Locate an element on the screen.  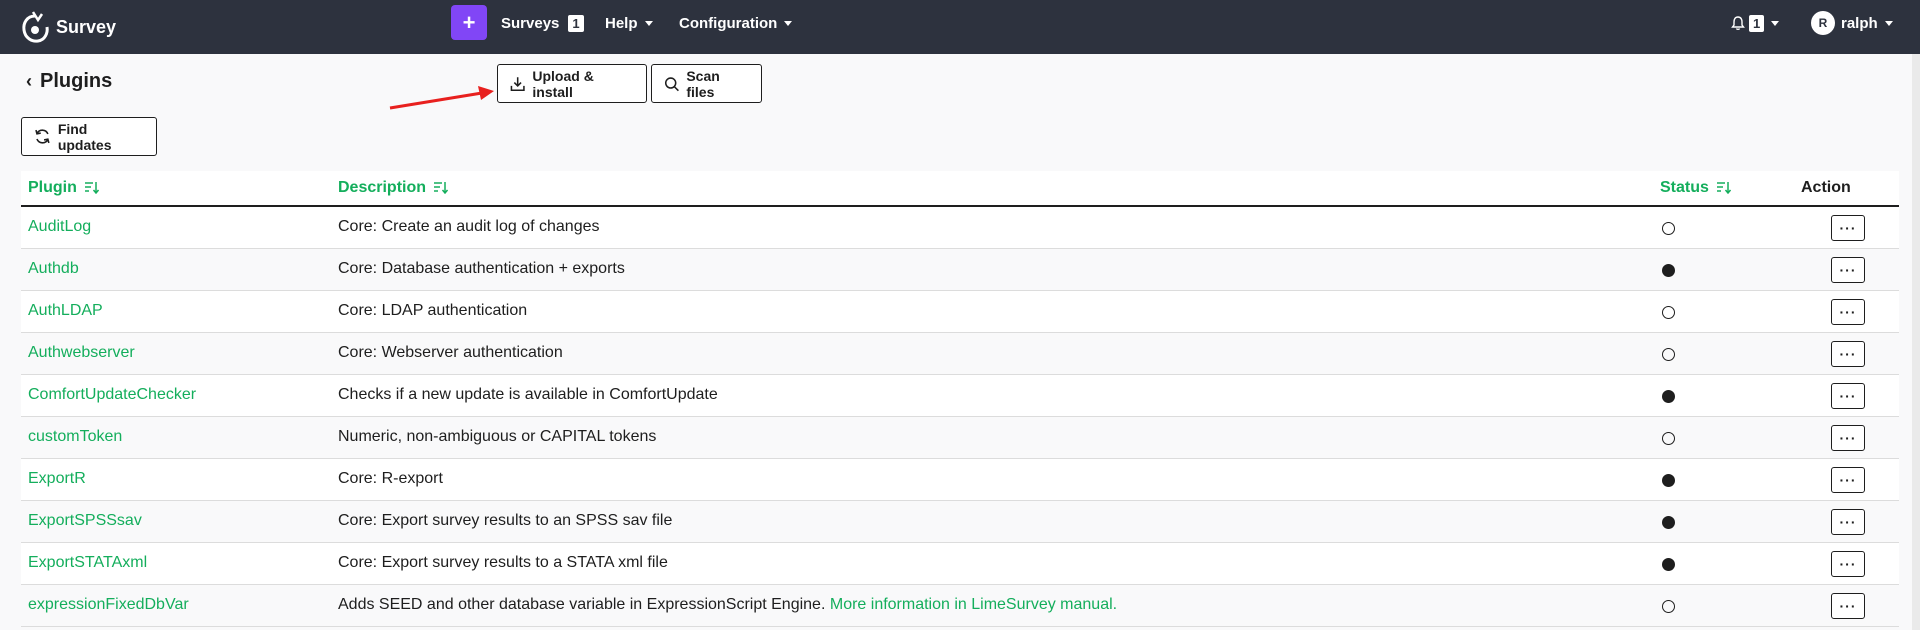
page-scrollbar is located at coordinates (1916, 342).